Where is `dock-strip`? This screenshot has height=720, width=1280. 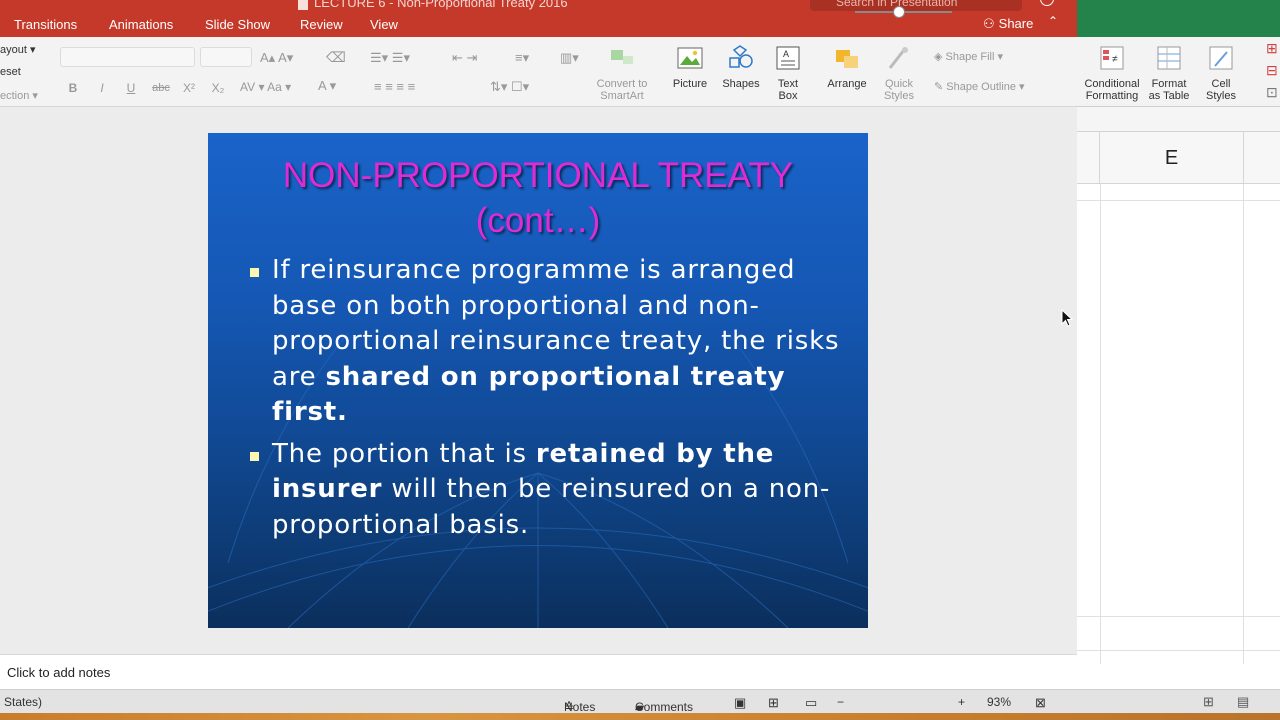
dock-strip is located at coordinates (640, 716).